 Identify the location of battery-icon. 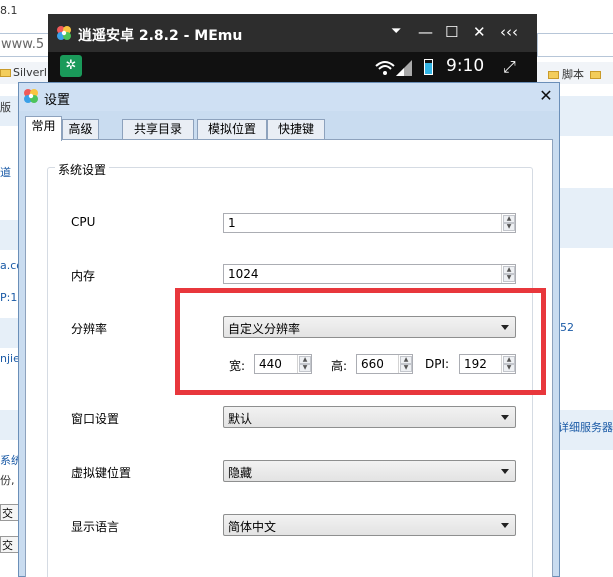
(428, 67).